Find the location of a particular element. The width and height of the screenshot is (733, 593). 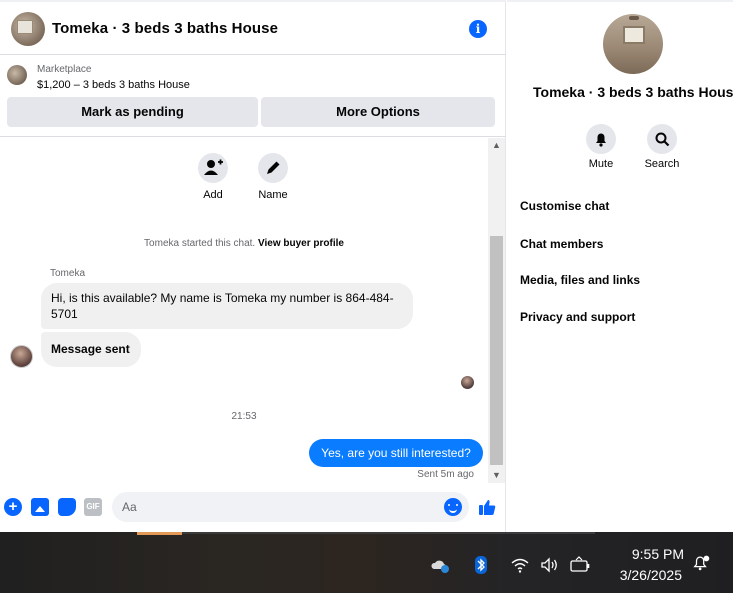

edit-name-button is located at coordinates (273, 168).